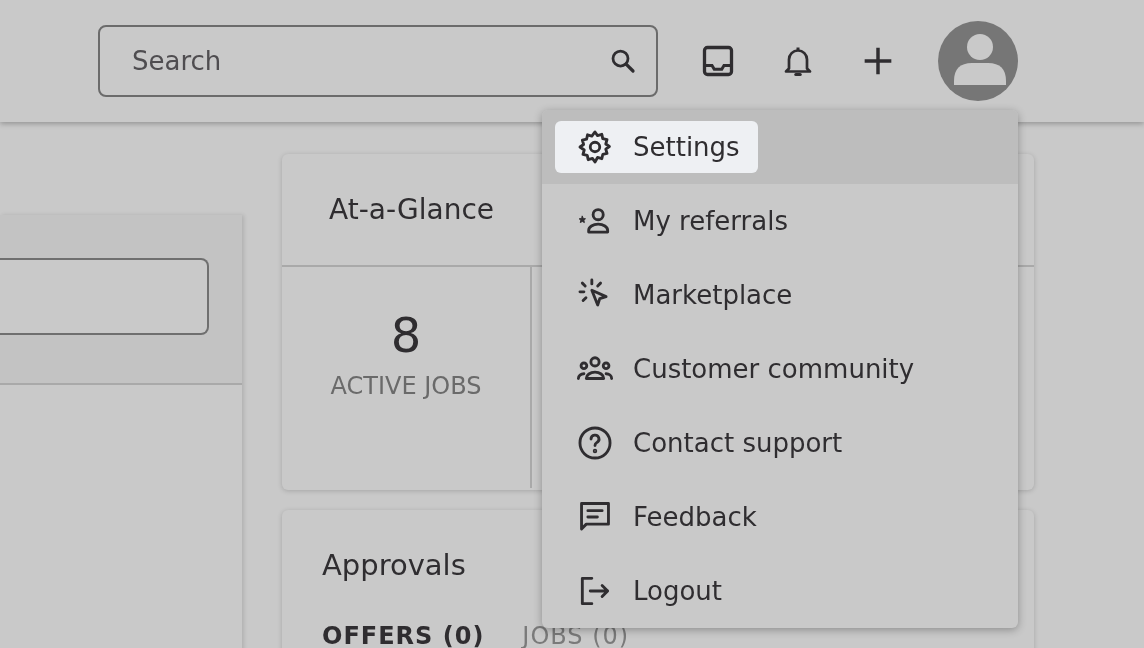  I want to click on menu-item: Contact support, so click(780, 443).